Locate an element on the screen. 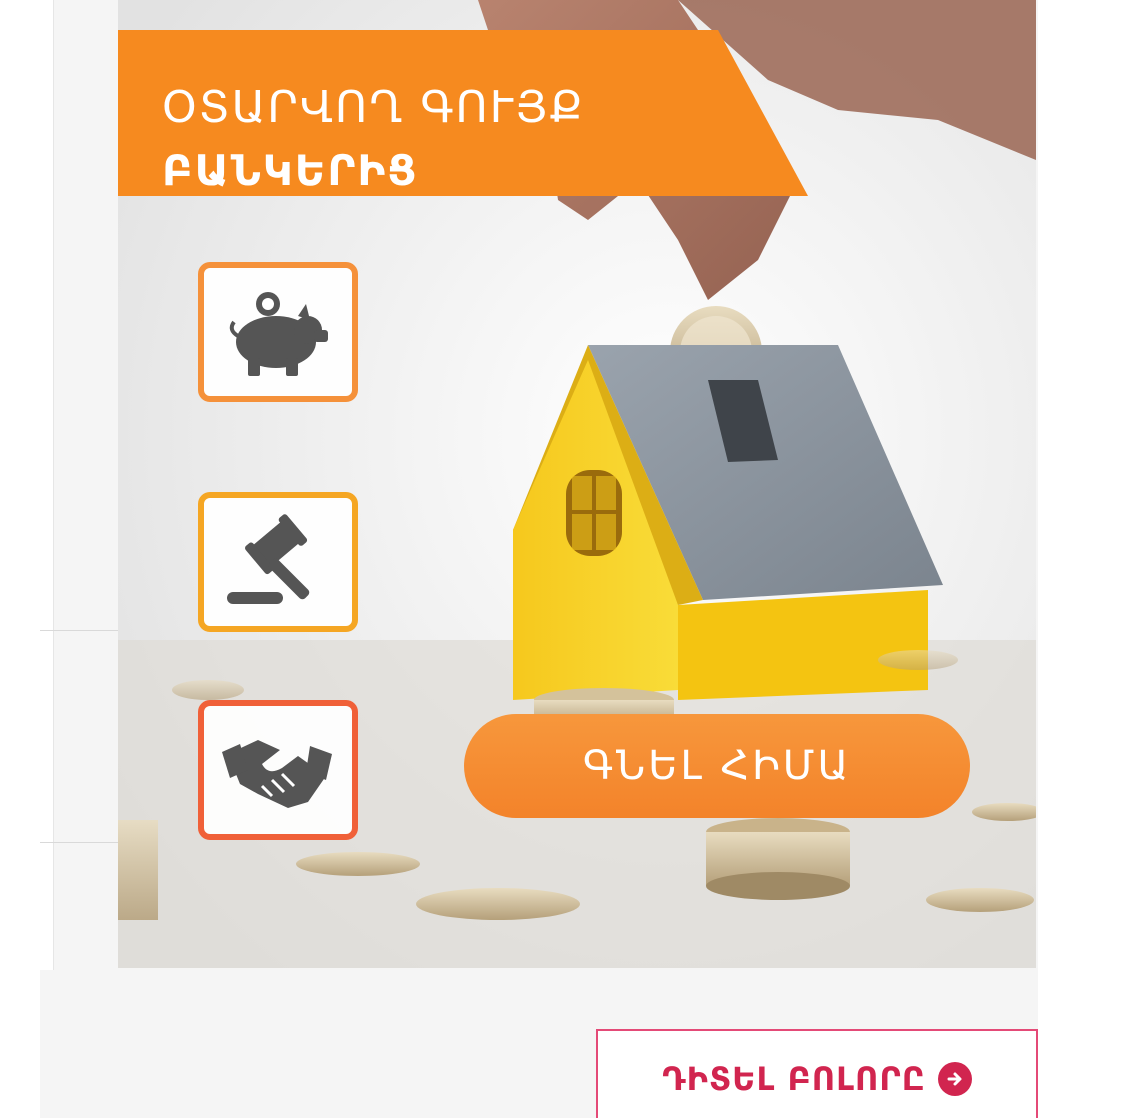 Image resolution: width=1134 pixels, height=1118 pixels. feature-deal is located at coordinates (278, 770).